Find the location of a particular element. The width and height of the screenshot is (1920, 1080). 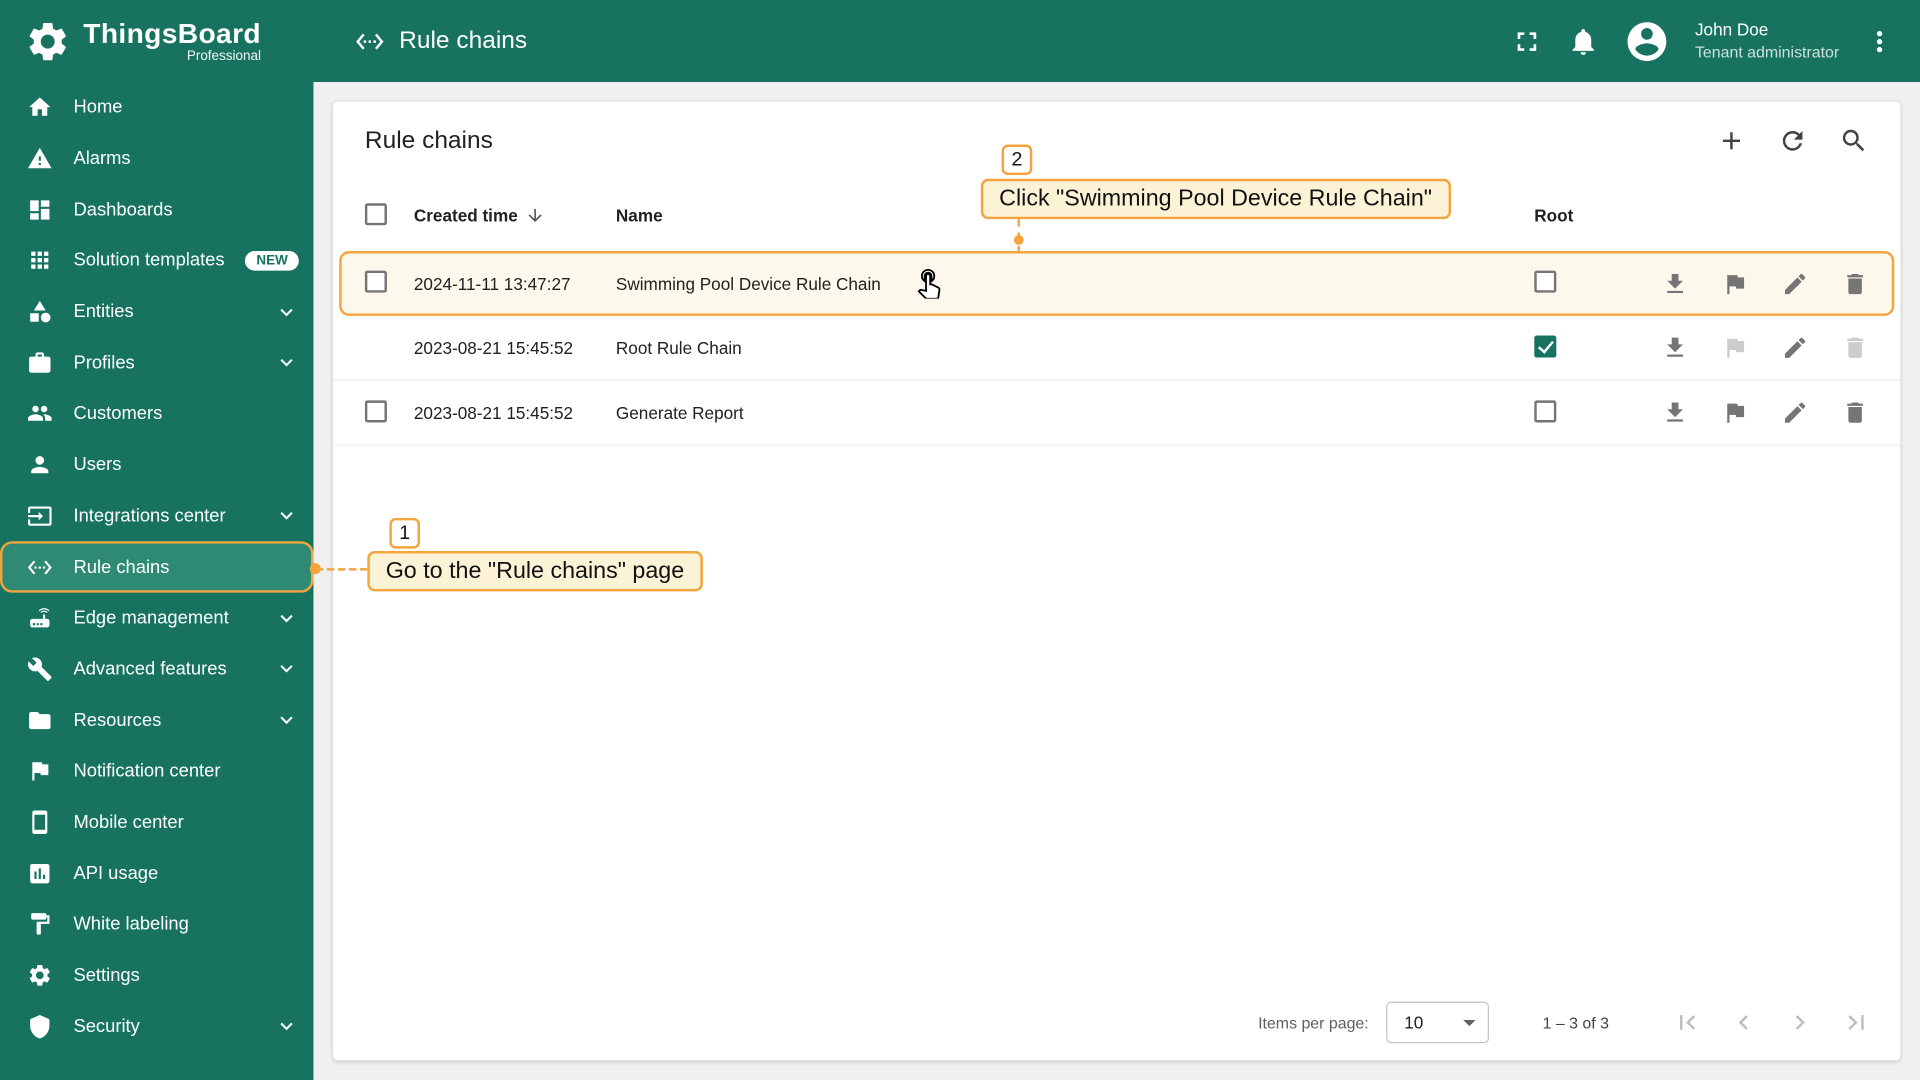

more-vert-icon is located at coordinates (1880, 41).